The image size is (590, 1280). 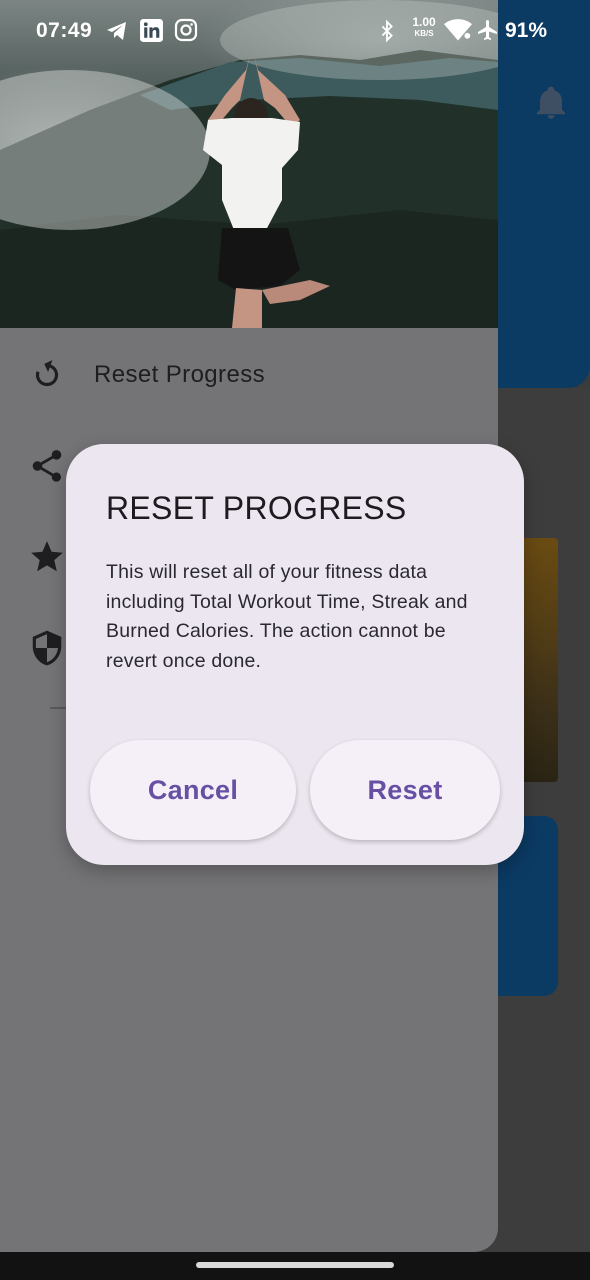 What do you see at coordinates (179, 374) in the screenshot?
I see `drawer-item-label: Reset Progress` at bounding box center [179, 374].